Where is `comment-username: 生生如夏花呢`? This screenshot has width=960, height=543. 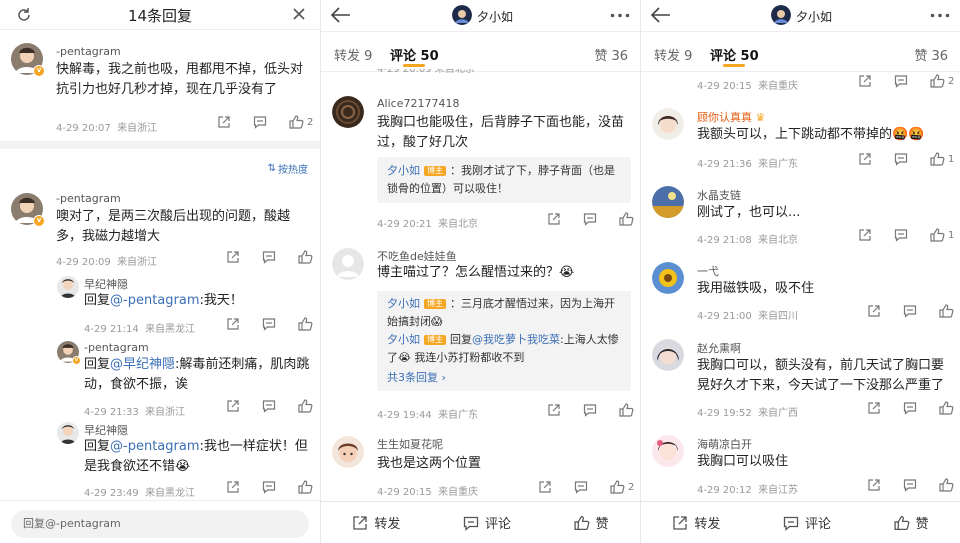 comment-username: 生生如夏花呢 is located at coordinates (410, 444).